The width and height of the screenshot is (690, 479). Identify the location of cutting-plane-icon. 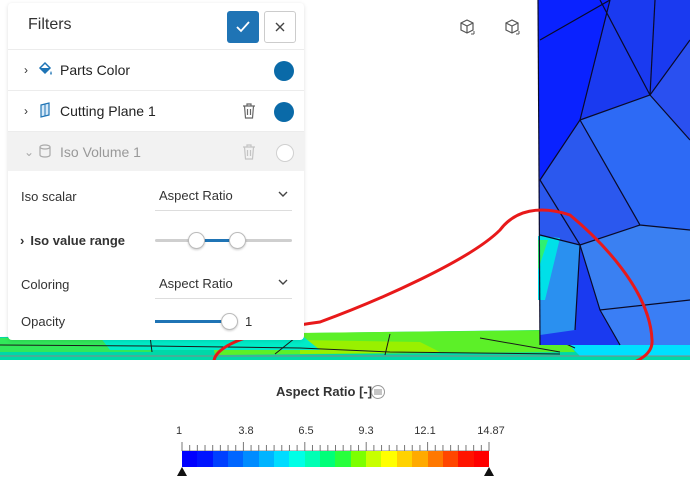
(45, 110).